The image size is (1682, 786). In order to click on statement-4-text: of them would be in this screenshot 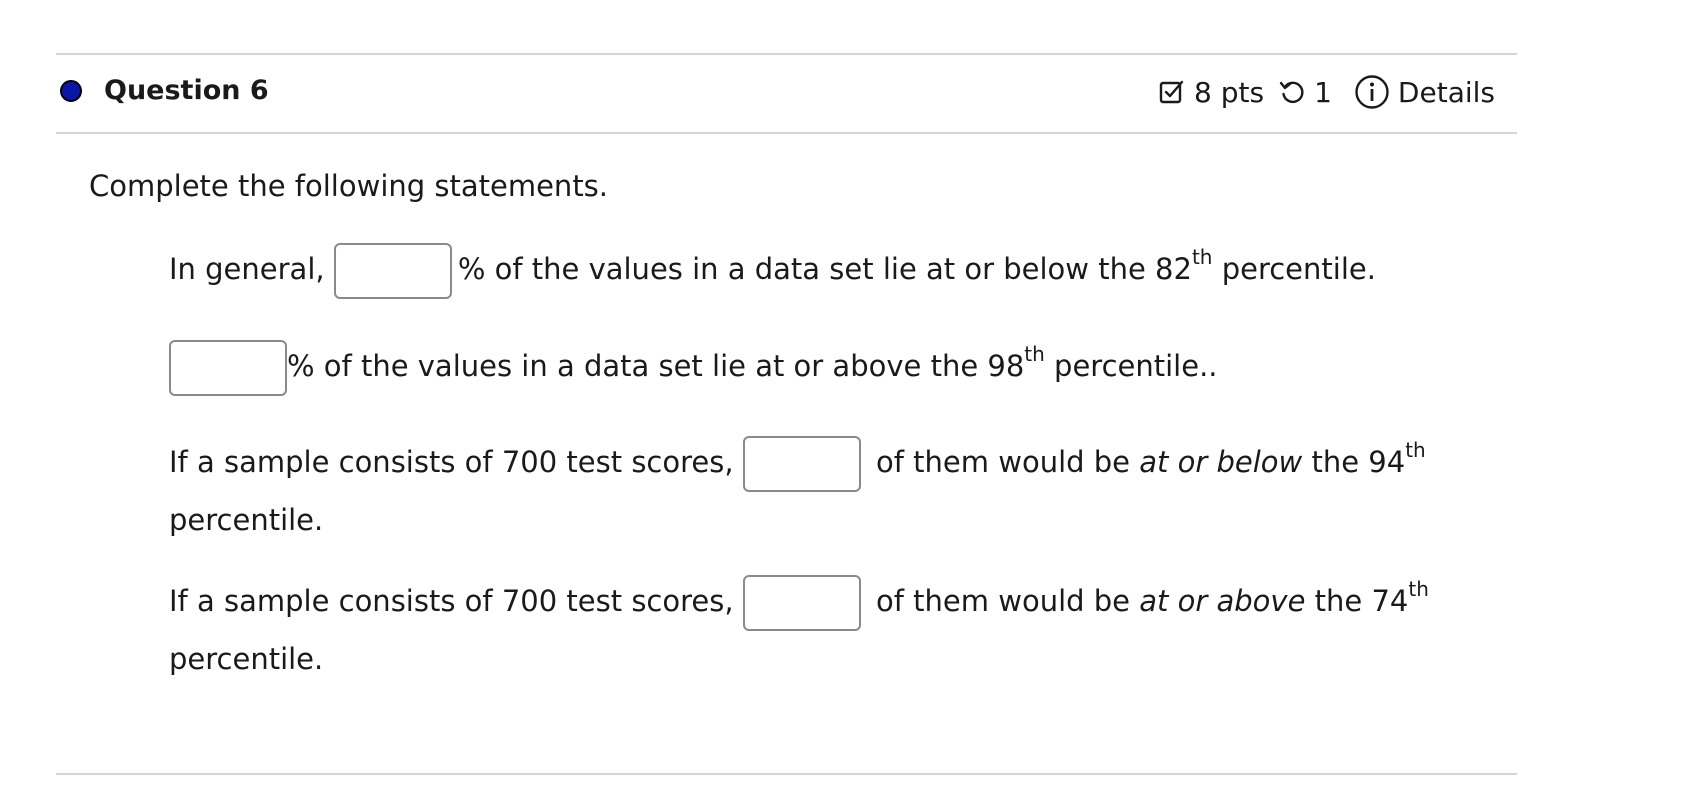, I will do `click(1008, 601)`.